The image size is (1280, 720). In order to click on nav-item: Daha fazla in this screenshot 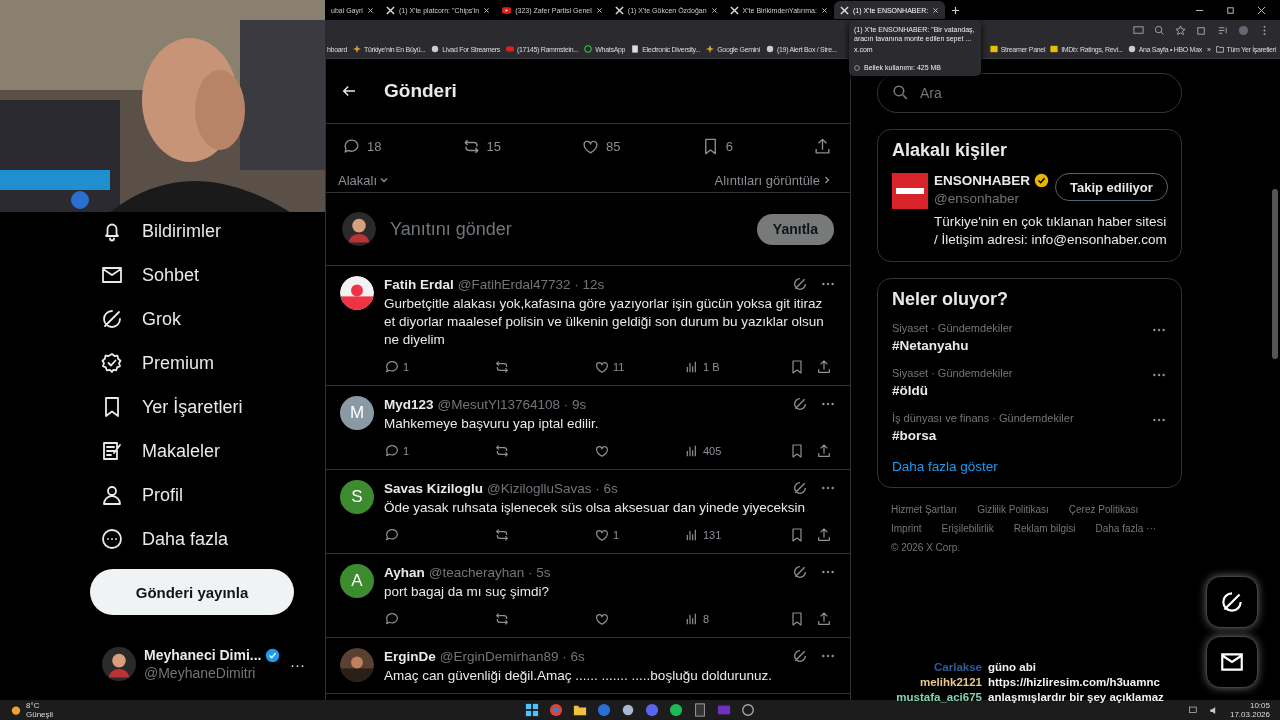, I will do `click(212, 539)`.